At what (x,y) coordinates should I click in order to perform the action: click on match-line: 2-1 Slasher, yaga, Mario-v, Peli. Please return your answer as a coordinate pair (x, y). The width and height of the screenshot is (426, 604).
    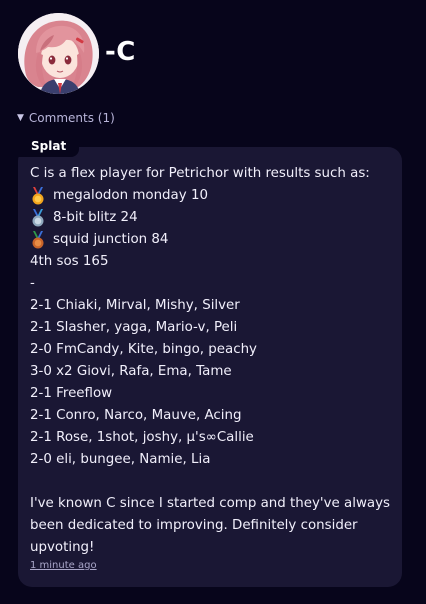
    Looking at the image, I should click on (134, 327).